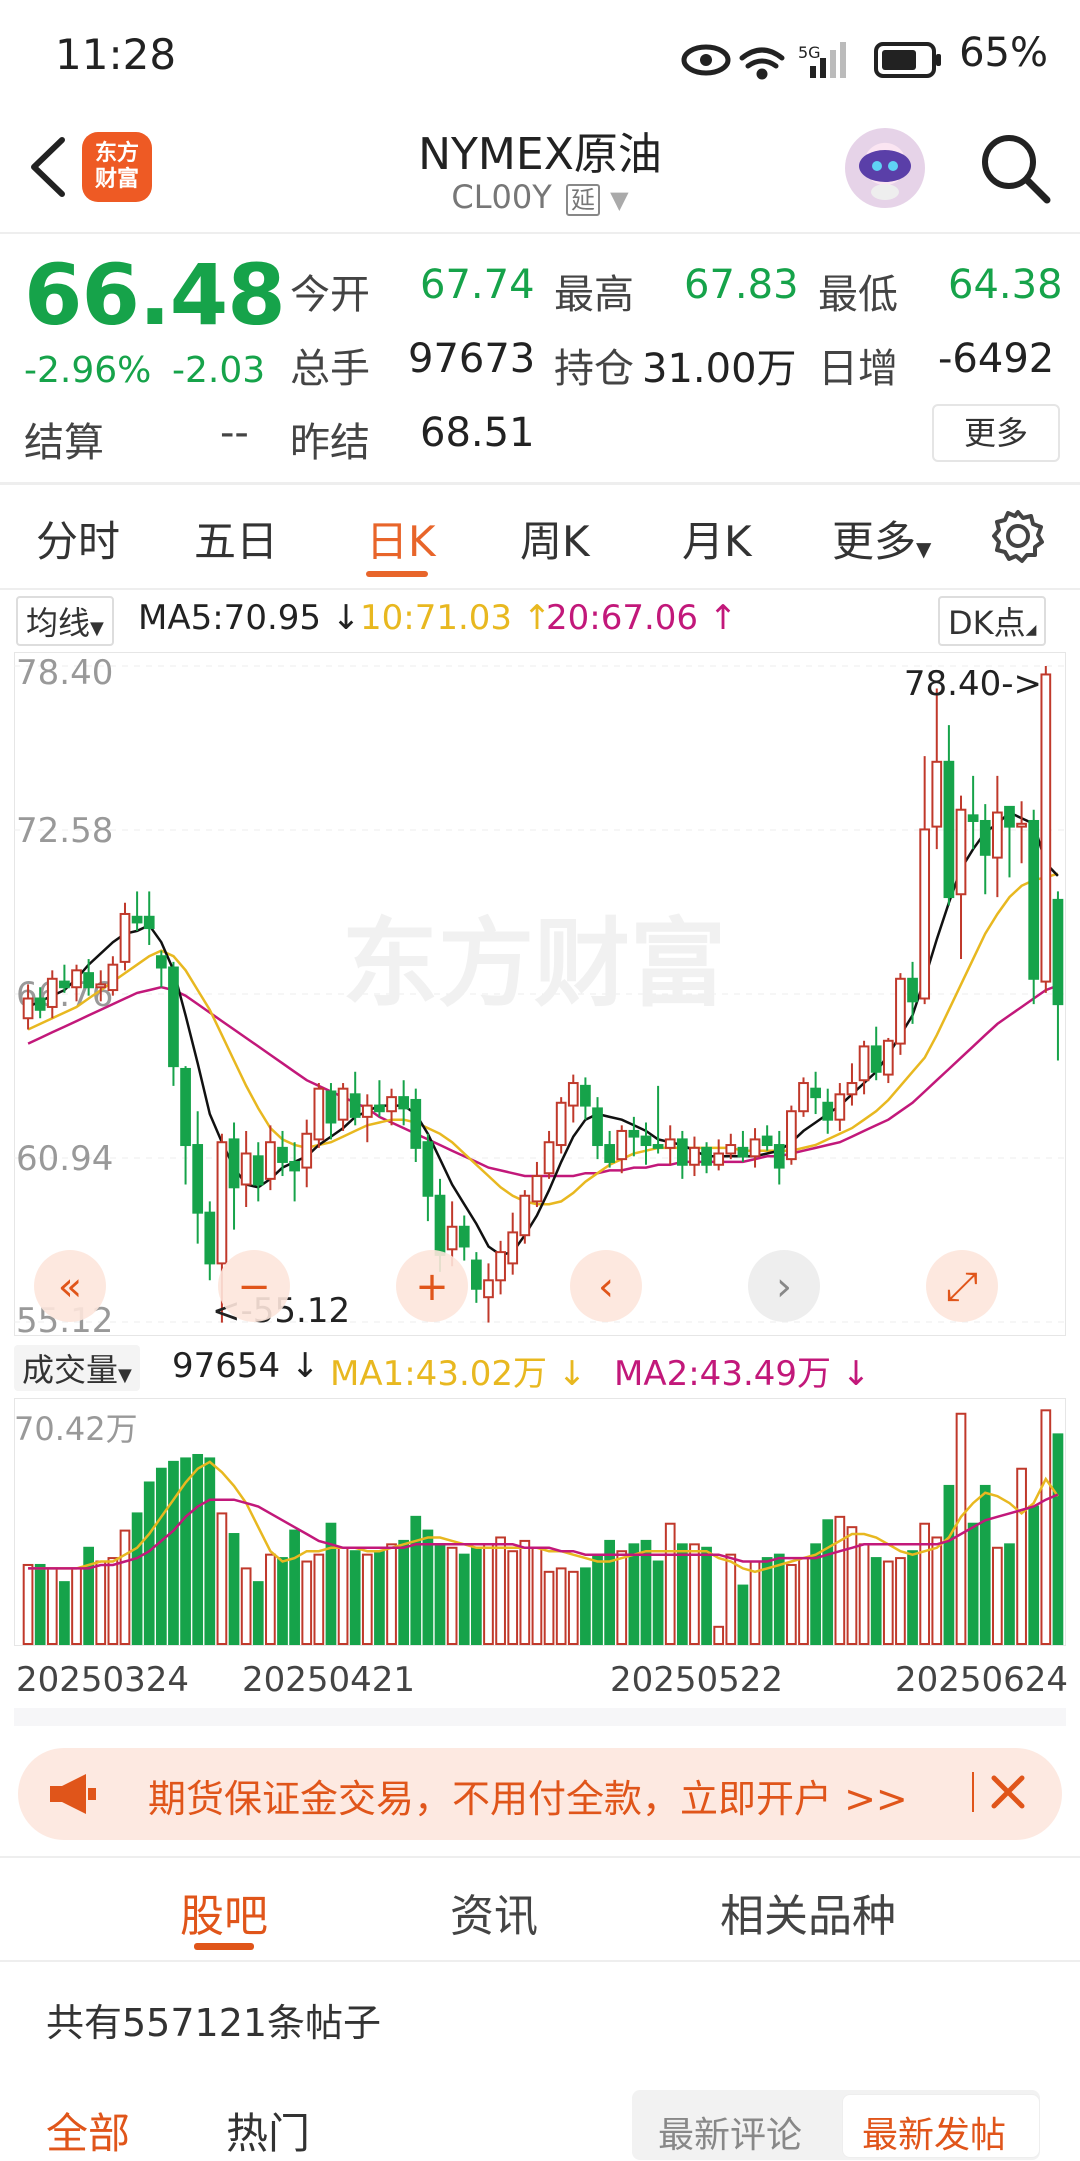 The height and width of the screenshot is (2161, 1080). Describe the element at coordinates (155, 295) in the screenshot. I see `last-price: 66.48` at that location.